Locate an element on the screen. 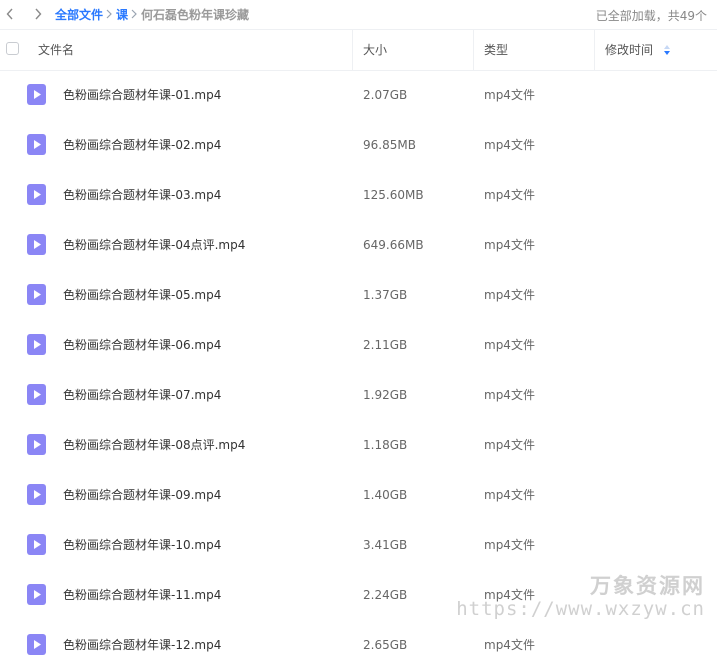 The image size is (717, 670). file-row: 色粉画综合题材年课-08点评.mp4 1.18GB mp4文件 is located at coordinates (358, 445).